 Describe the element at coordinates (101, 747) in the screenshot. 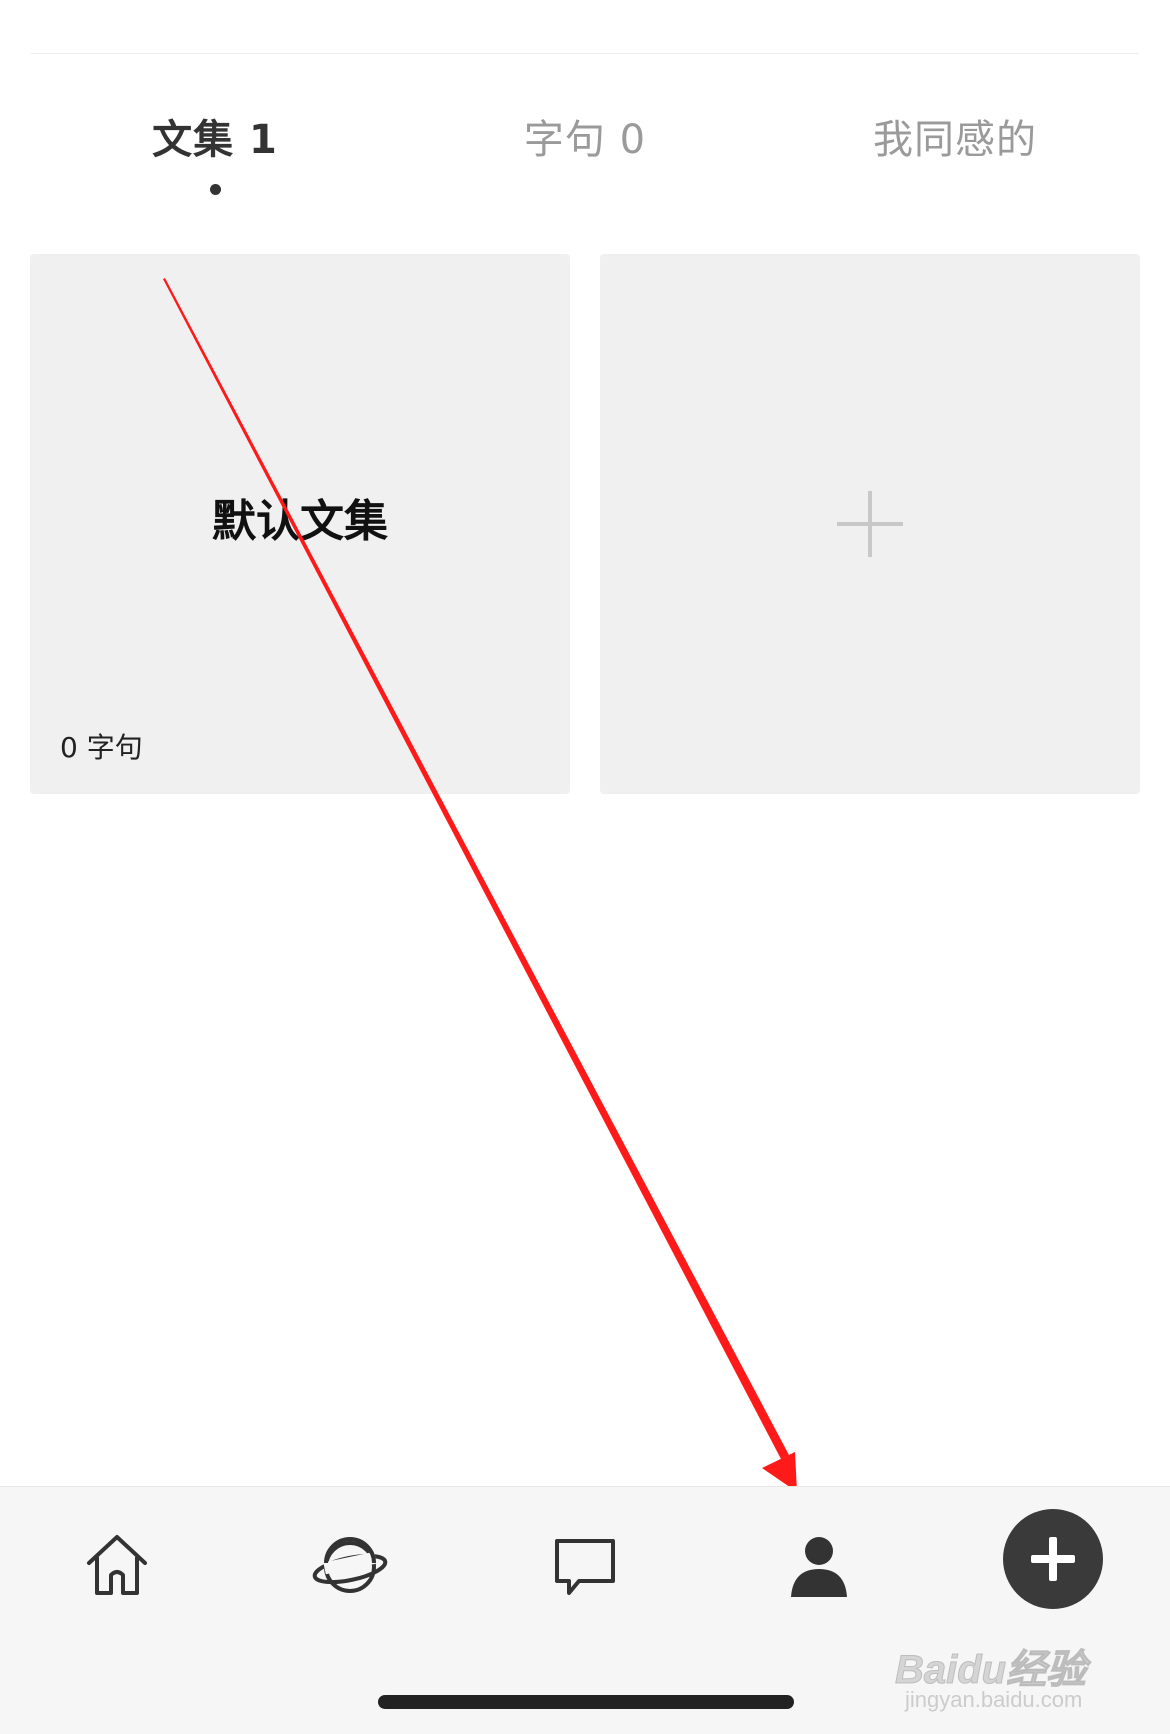

I see `collection-count: 0 字句` at that location.